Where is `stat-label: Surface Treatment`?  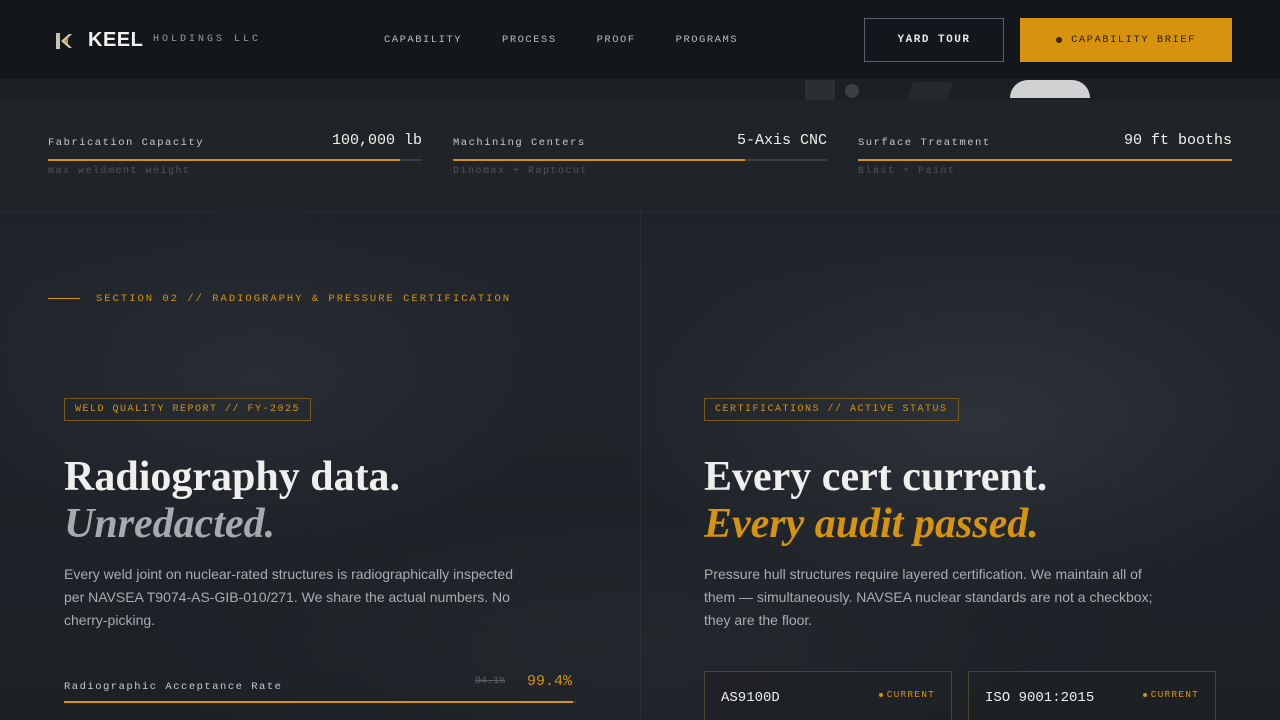
stat-label: Surface Treatment is located at coordinates (924, 143).